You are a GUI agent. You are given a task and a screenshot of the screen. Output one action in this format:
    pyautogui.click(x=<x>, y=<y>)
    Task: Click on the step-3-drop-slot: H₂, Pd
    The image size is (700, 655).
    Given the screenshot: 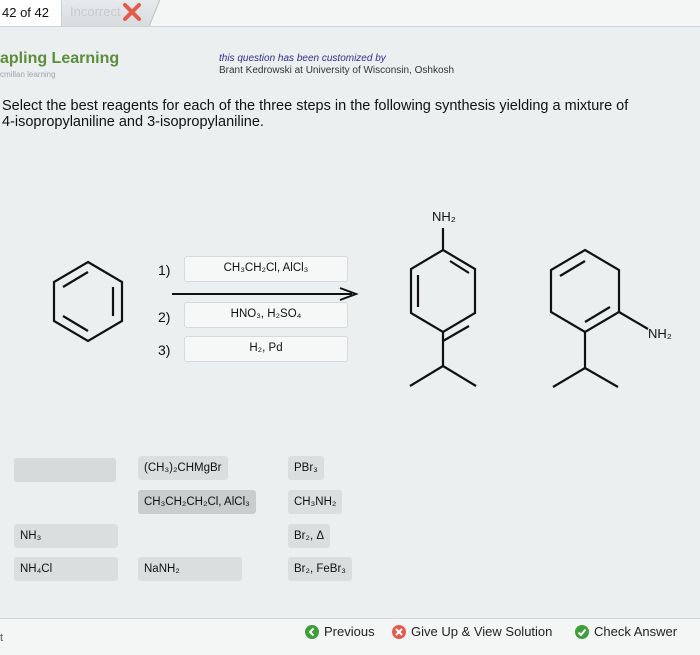 What is the action you would take?
    pyautogui.click(x=266, y=349)
    